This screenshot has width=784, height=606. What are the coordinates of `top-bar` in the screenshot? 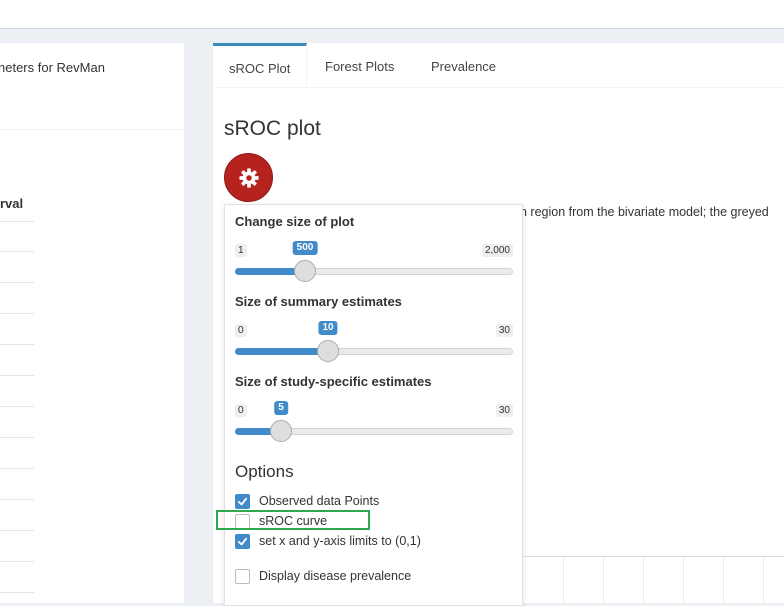 It's located at (392, 14).